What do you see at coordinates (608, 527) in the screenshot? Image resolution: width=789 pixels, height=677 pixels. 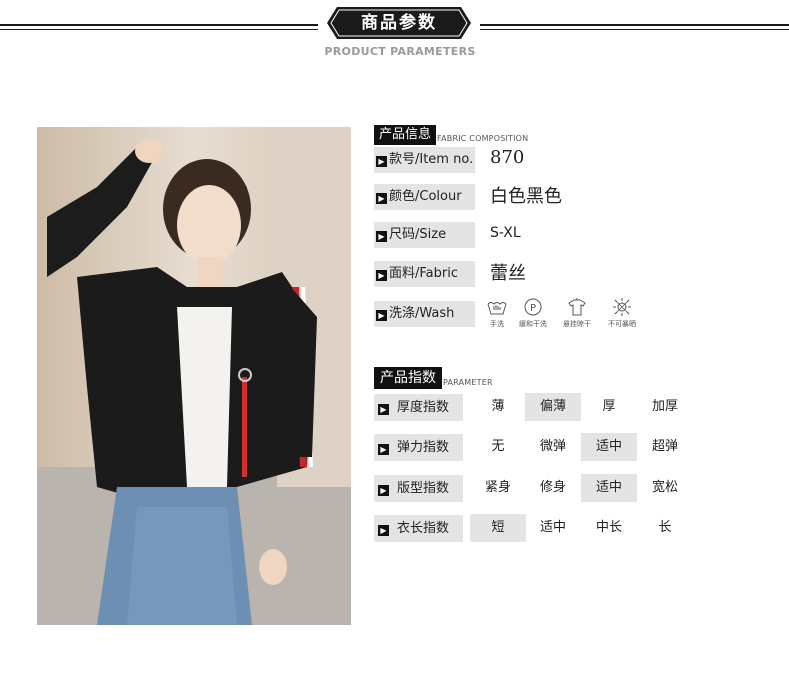 I see `param-option: 中长` at bounding box center [608, 527].